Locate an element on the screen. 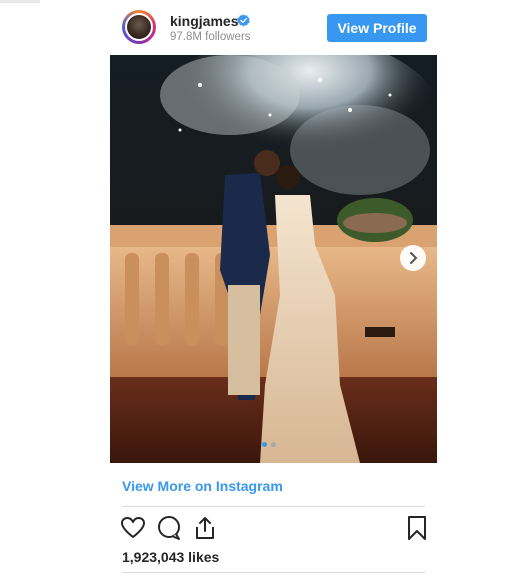  verified-badge-icon is located at coordinates (243, 20).